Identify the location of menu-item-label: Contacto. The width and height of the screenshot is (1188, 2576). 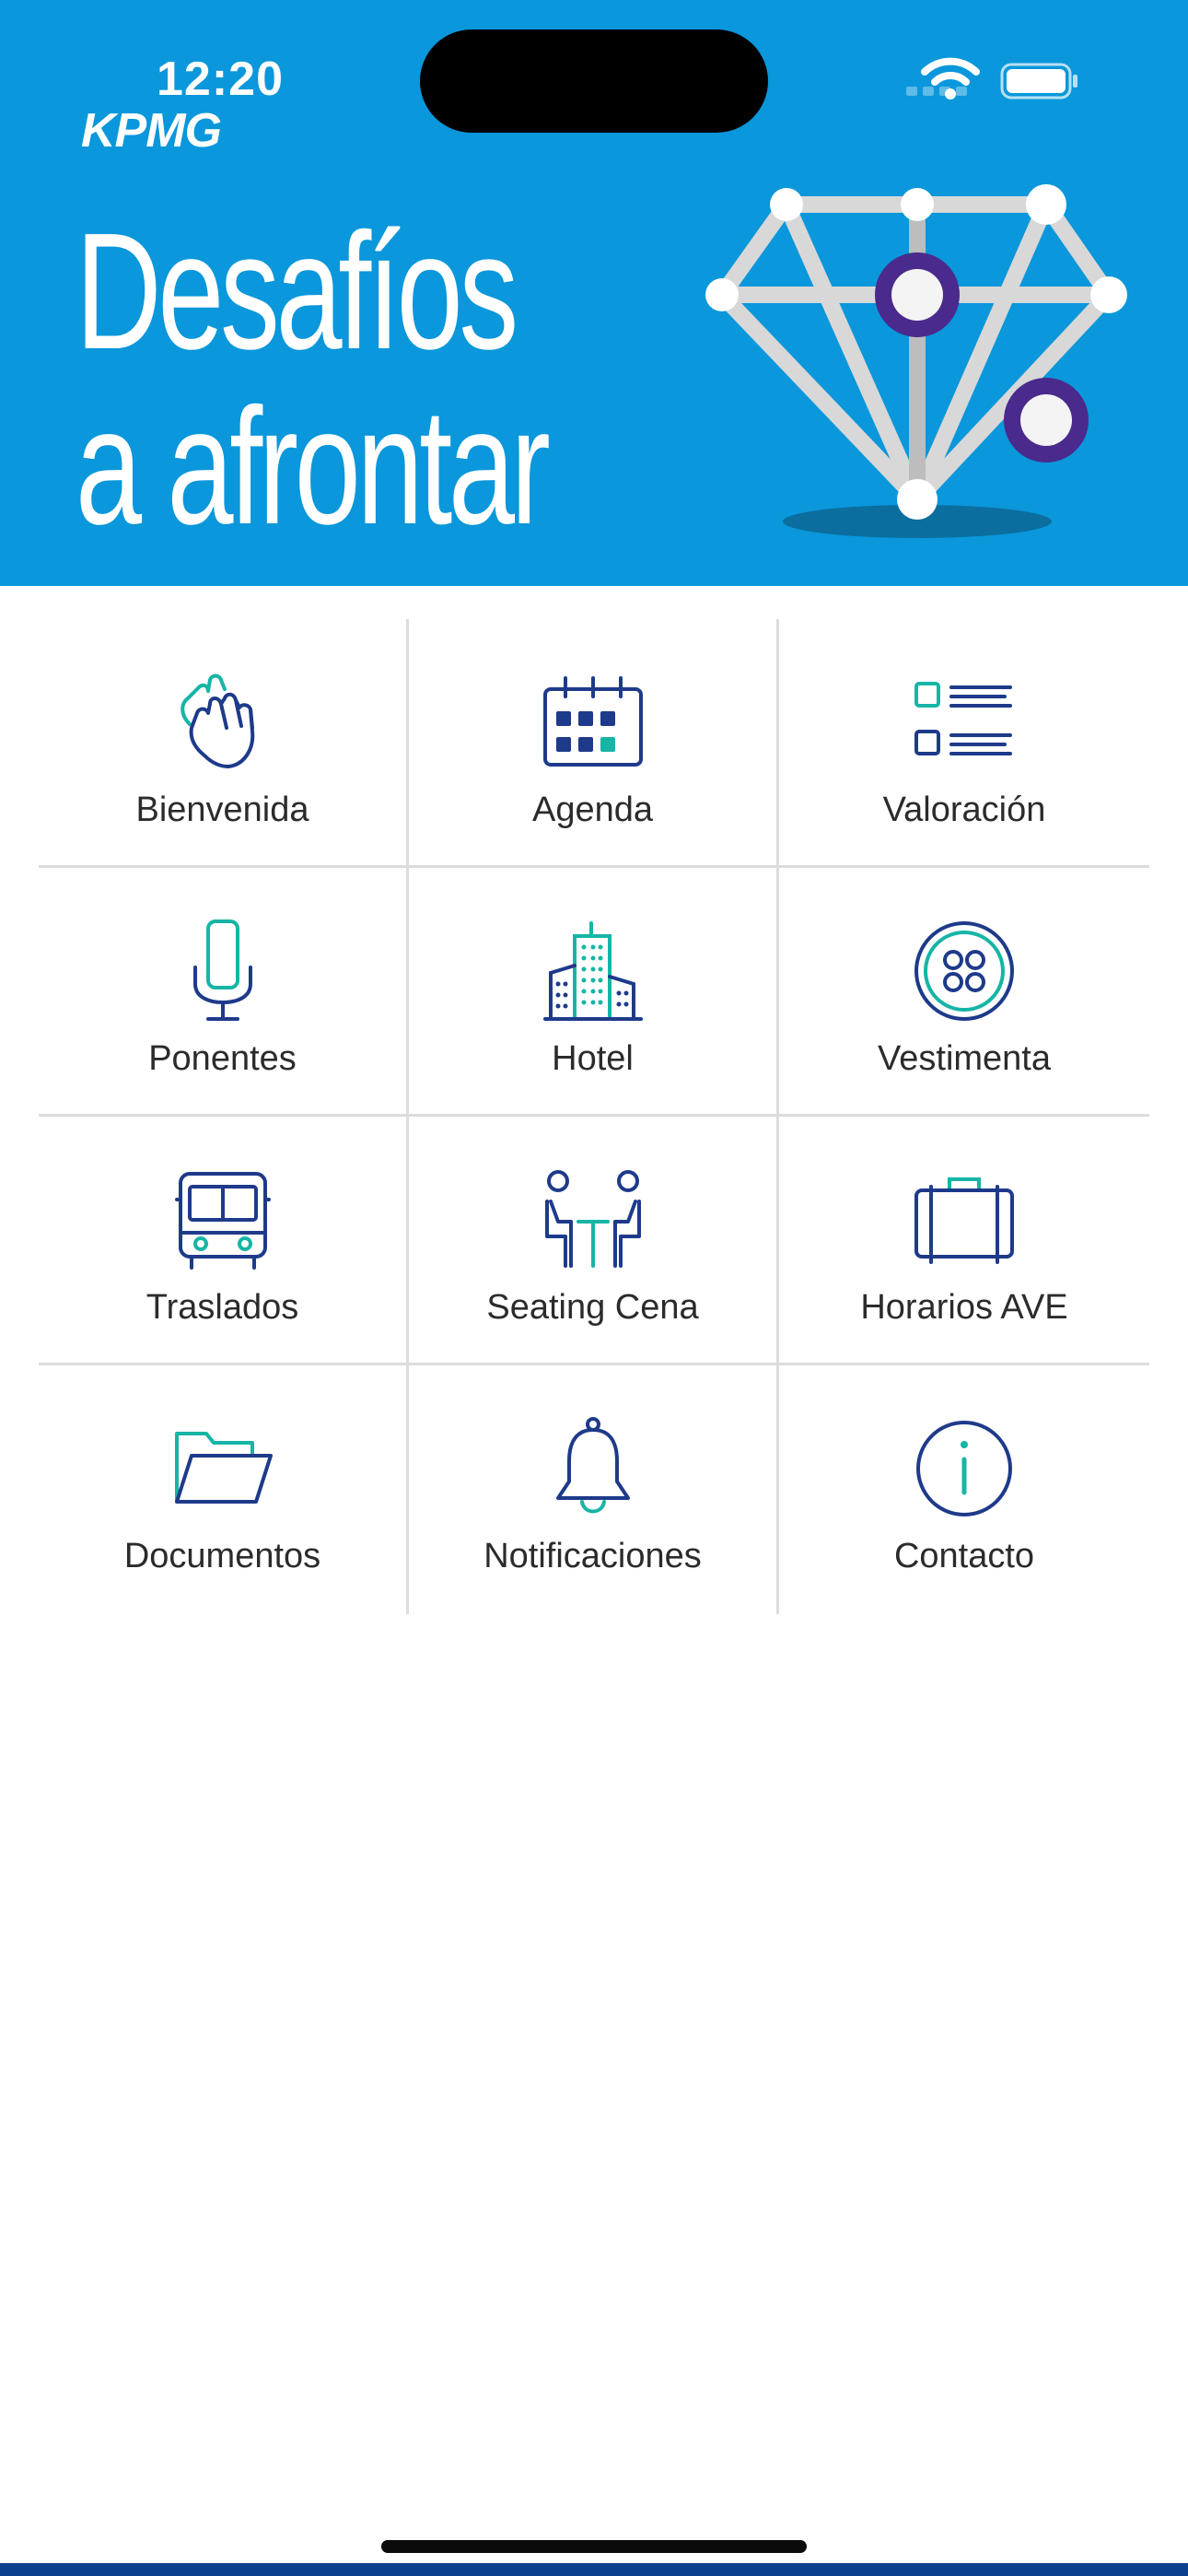
(964, 1556).